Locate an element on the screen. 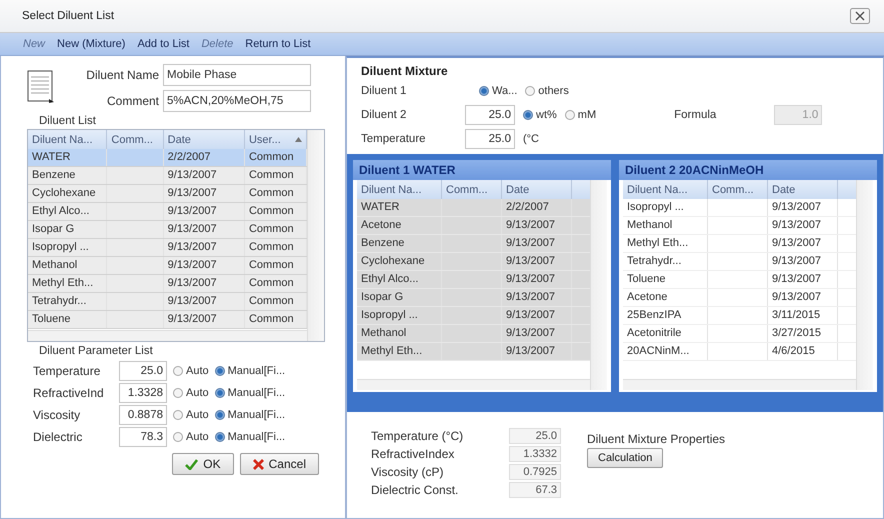  toolbar-button: New (Mixture) is located at coordinates (91, 44).